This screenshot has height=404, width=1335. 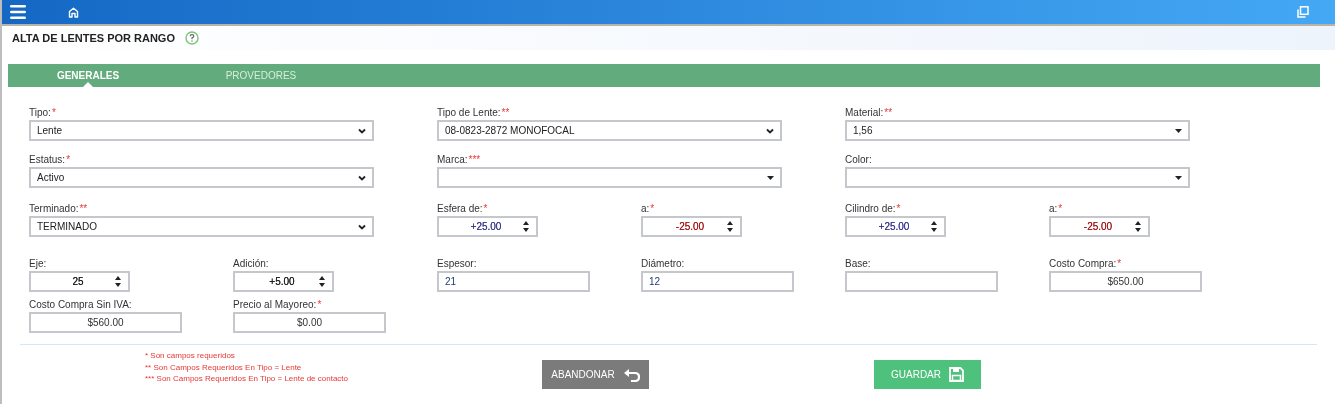 What do you see at coordinates (190, 356) in the screenshot?
I see `required-note: * Son campos requeridos` at bounding box center [190, 356].